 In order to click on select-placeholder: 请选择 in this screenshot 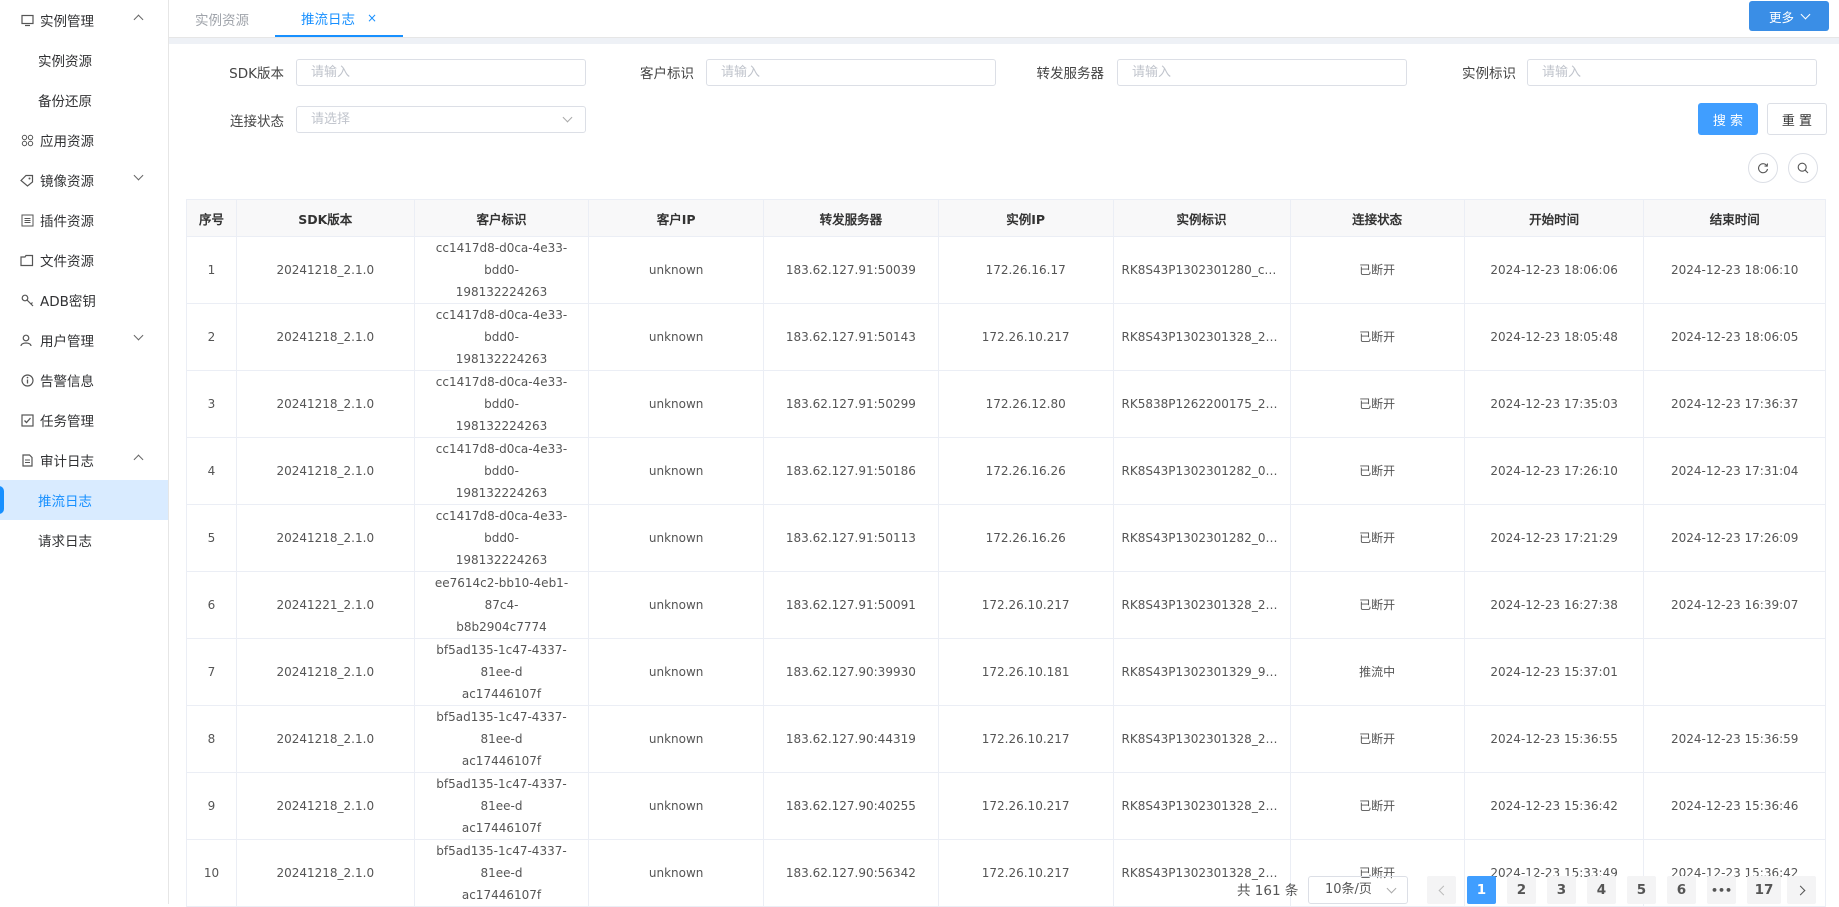, I will do `click(331, 119)`.